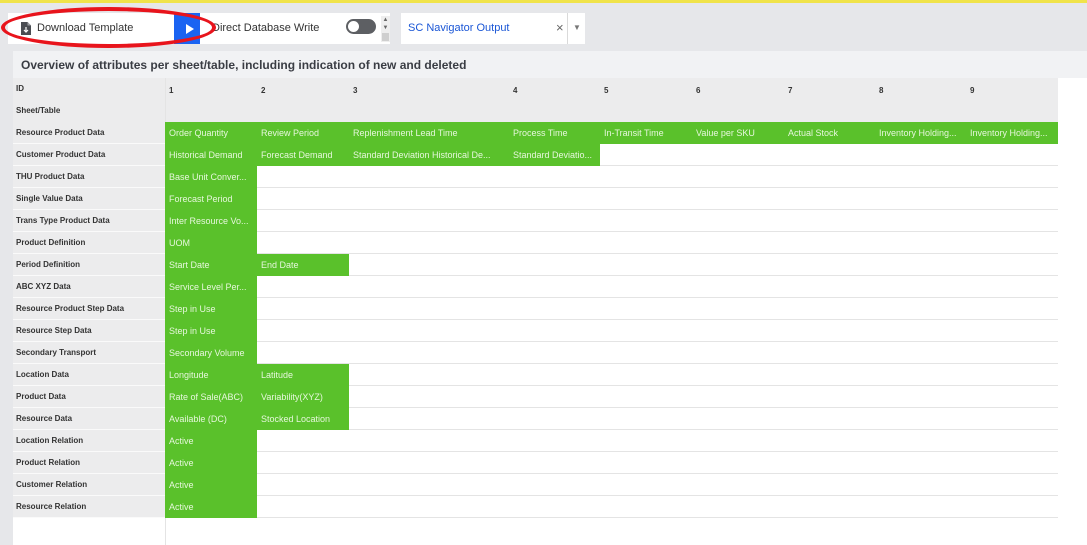 The width and height of the screenshot is (1087, 545). I want to click on row-label: Single Value Data, so click(89, 199).